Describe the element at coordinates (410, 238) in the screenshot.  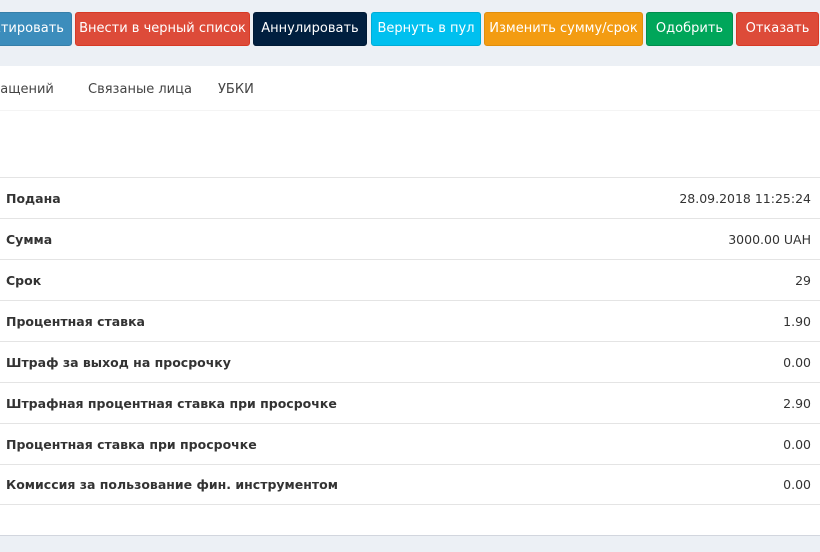
I see `table-row-amount: Сумма 3000.00 UAH` at that location.